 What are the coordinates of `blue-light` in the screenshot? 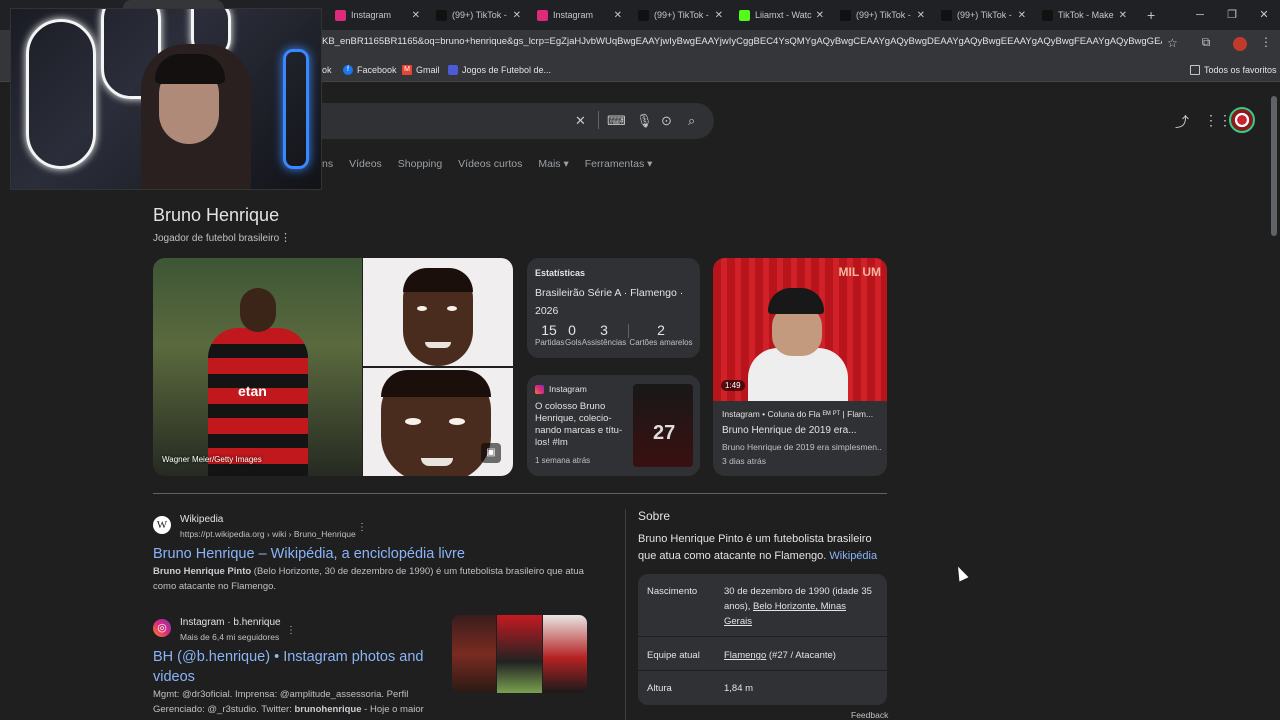 It's located at (296, 109).